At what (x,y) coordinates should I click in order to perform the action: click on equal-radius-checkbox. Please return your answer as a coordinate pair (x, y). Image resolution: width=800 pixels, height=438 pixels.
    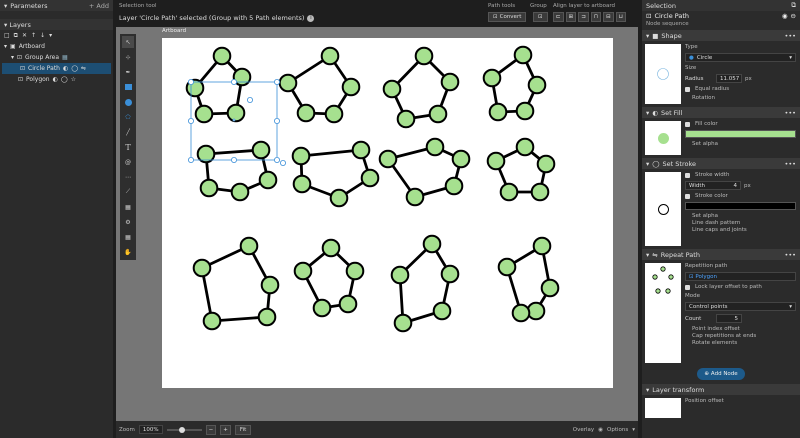
    Looking at the image, I should click on (687, 89).